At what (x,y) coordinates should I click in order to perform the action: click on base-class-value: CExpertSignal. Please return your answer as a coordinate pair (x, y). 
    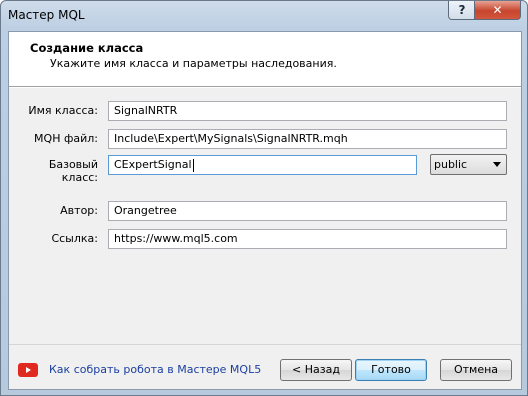
    Looking at the image, I should click on (153, 164).